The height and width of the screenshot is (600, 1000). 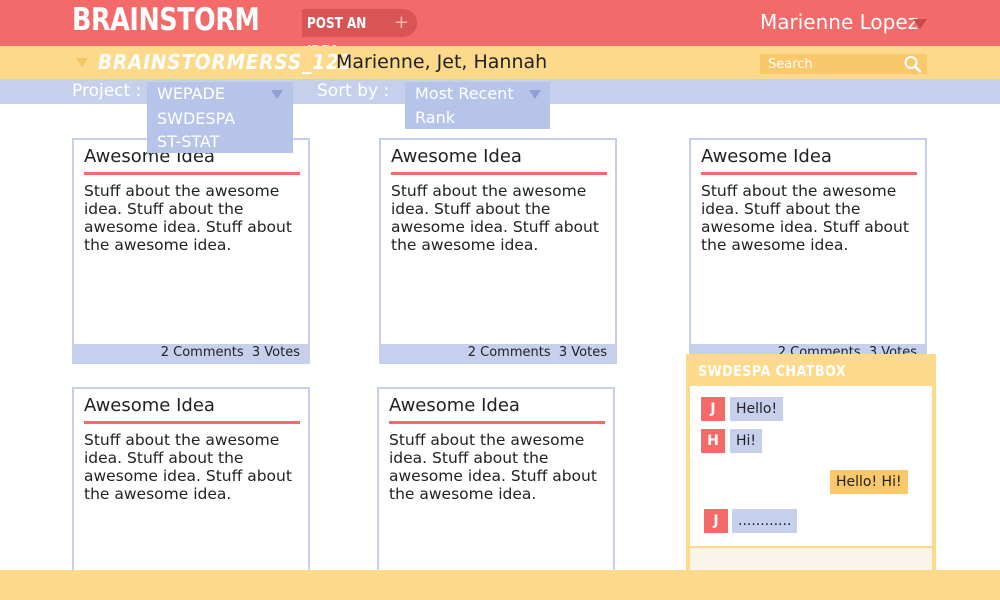 What do you see at coordinates (220, 142) in the screenshot?
I see `project-option: ST-STAT` at bounding box center [220, 142].